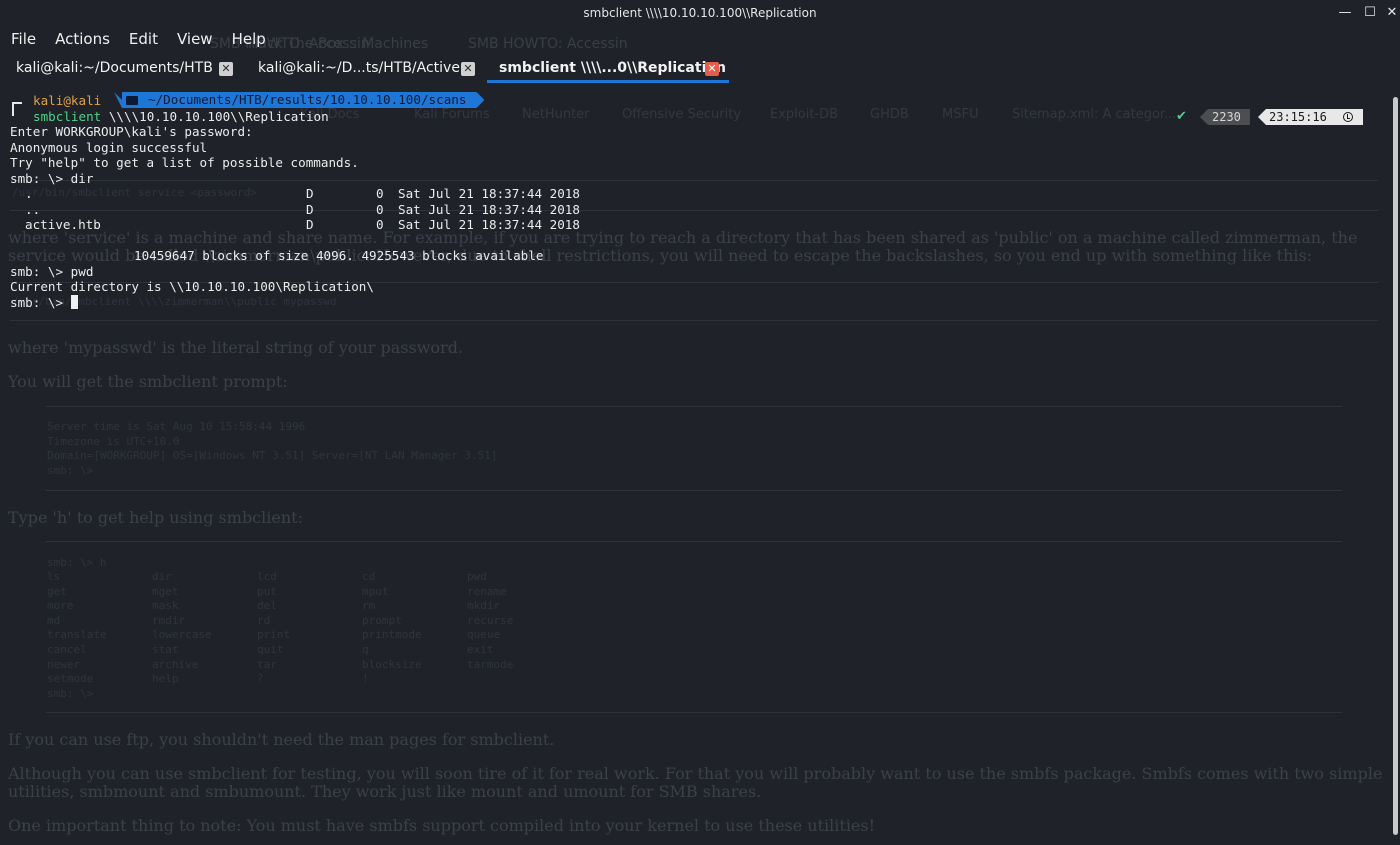 The width and height of the screenshot is (1400, 845). I want to click on bg-help-command: ?, so click(260, 679).